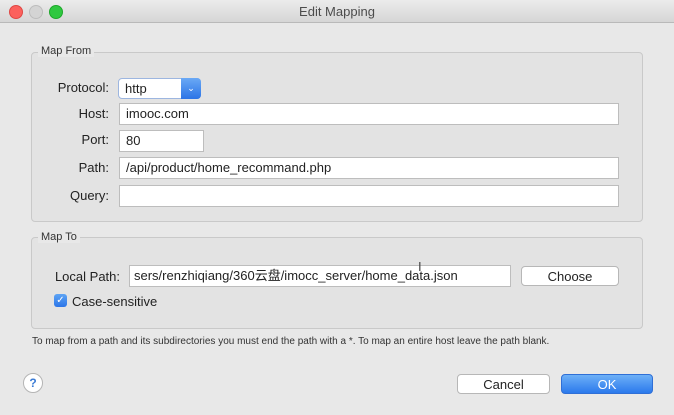  I want to click on choose-button: Choose, so click(570, 276).